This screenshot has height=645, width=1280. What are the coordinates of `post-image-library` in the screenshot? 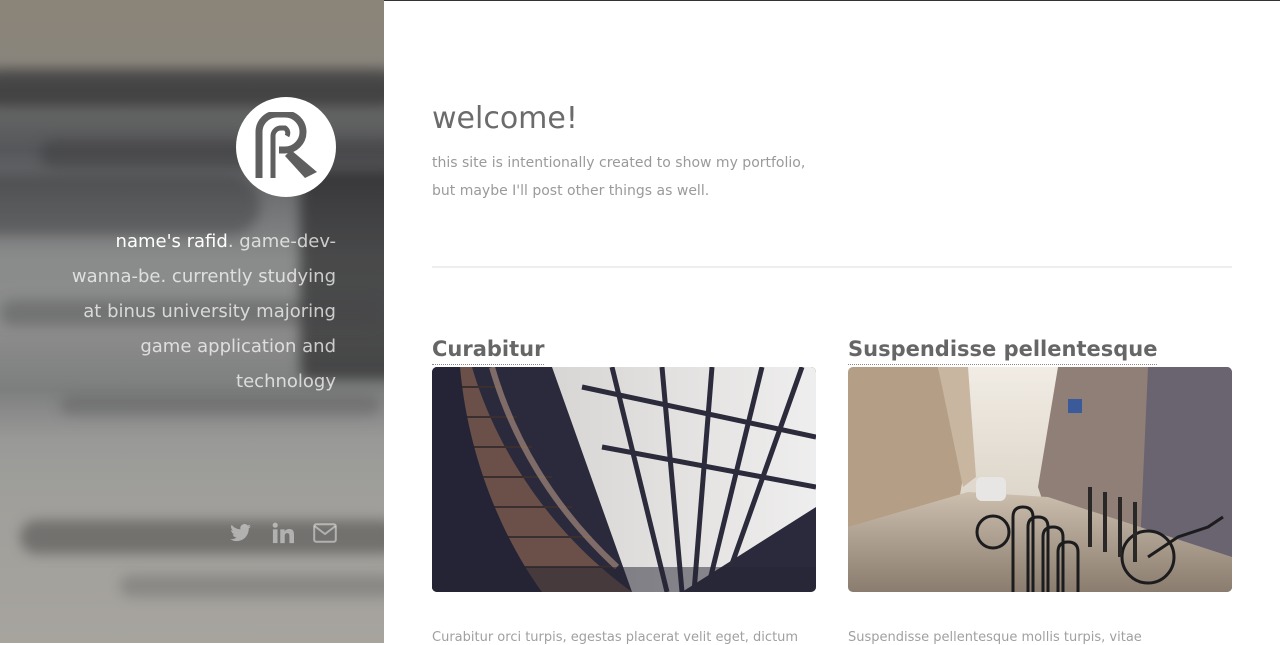 It's located at (624, 479).